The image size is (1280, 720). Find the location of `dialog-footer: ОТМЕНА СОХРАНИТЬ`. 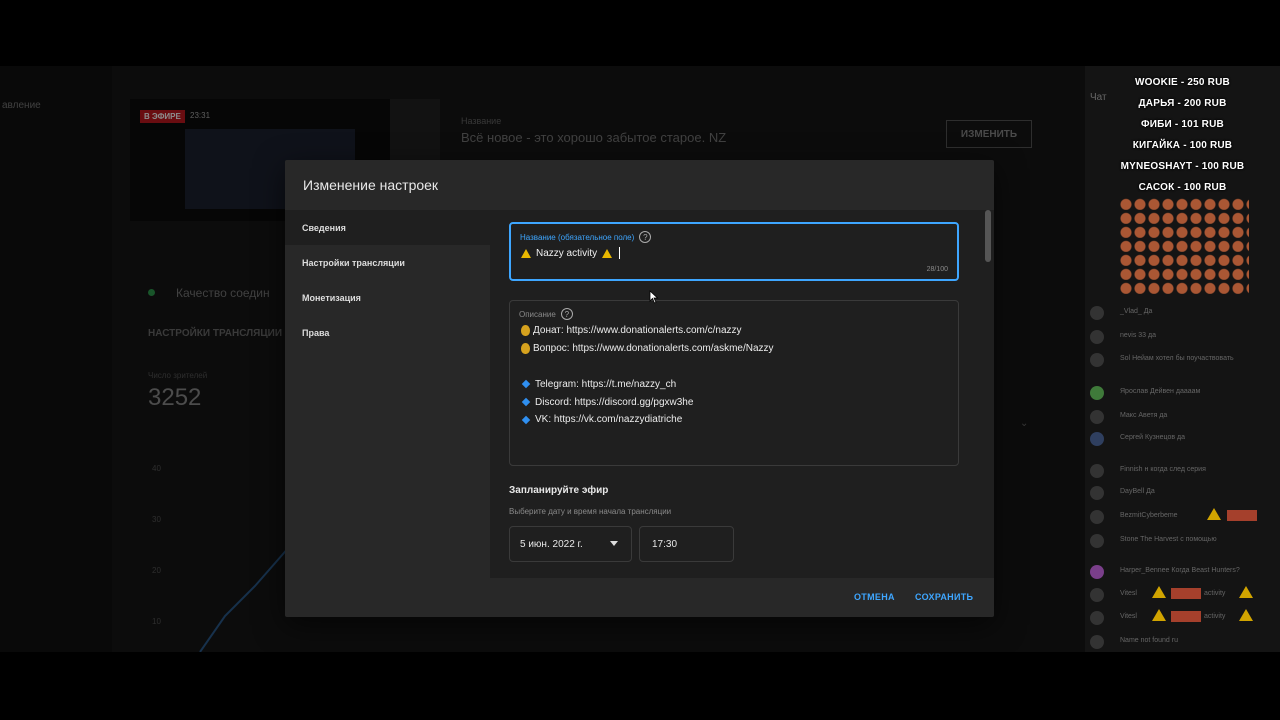

dialog-footer: ОТМЕНА СОХРАНИТЬ is located at coordinates (639, 597).